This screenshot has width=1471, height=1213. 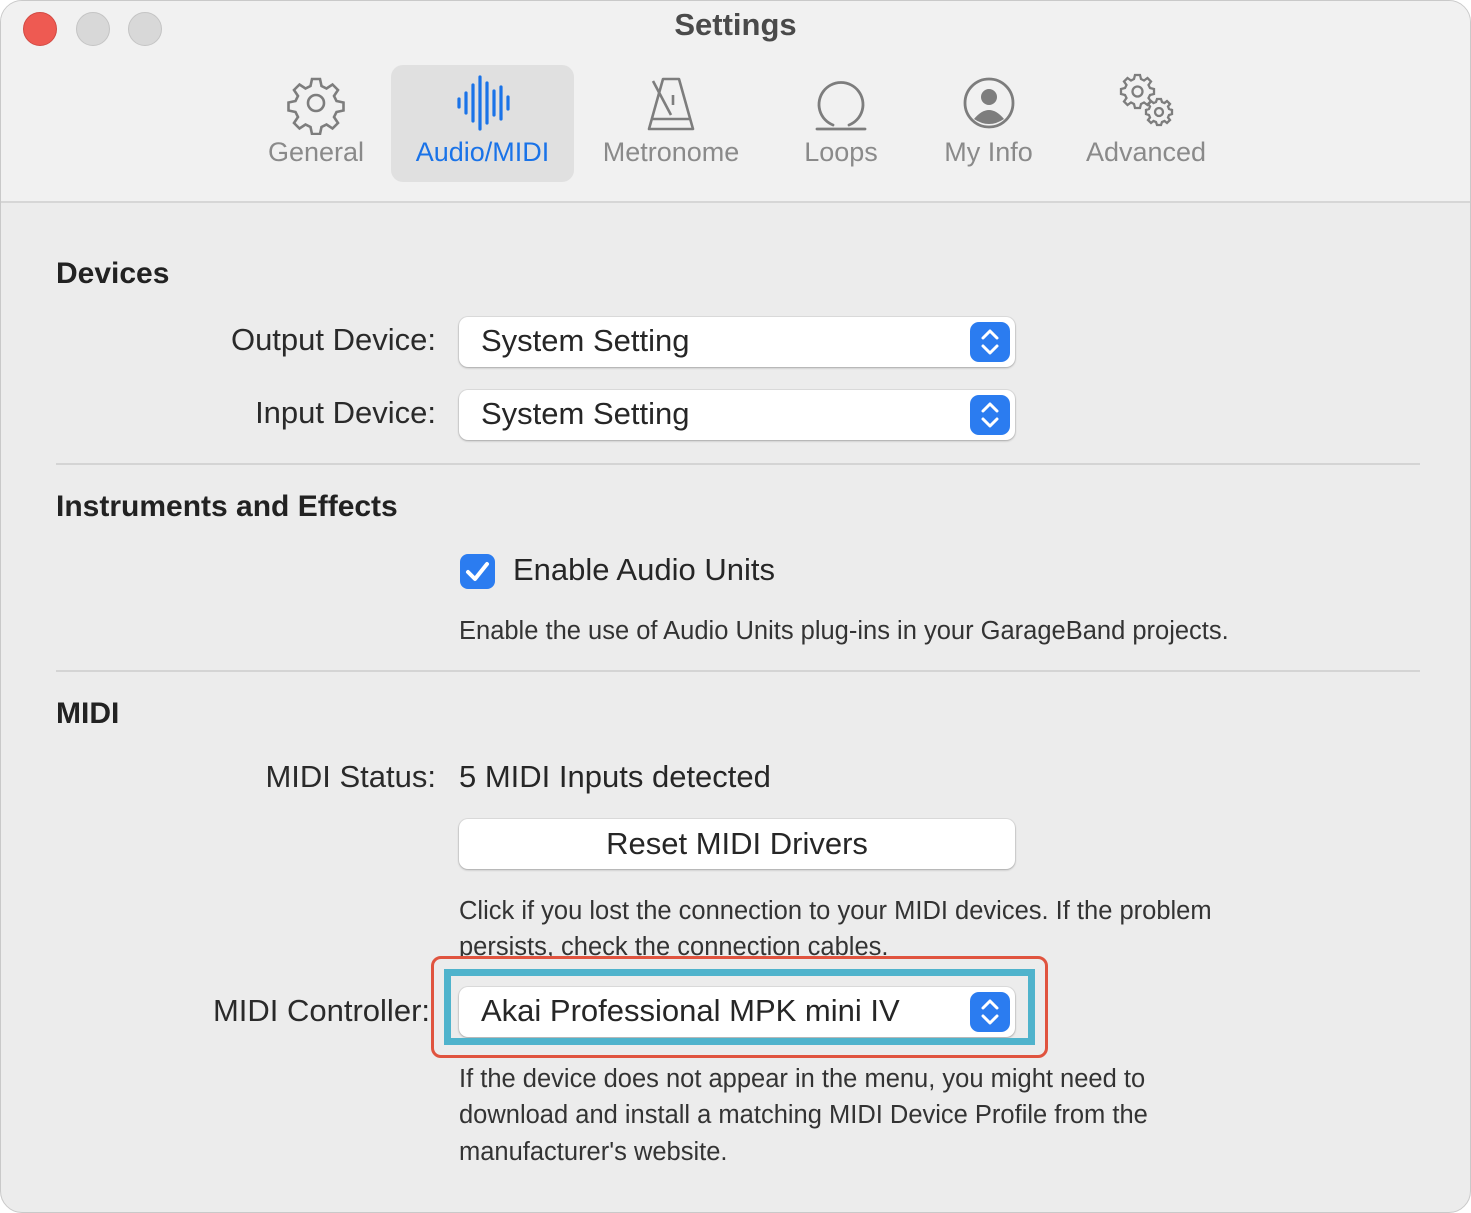 What do you see at coordinates (350, 776) in the screenshot?
I see `midi-status-label: MIDI Status:` at bounding box center [350, 776].